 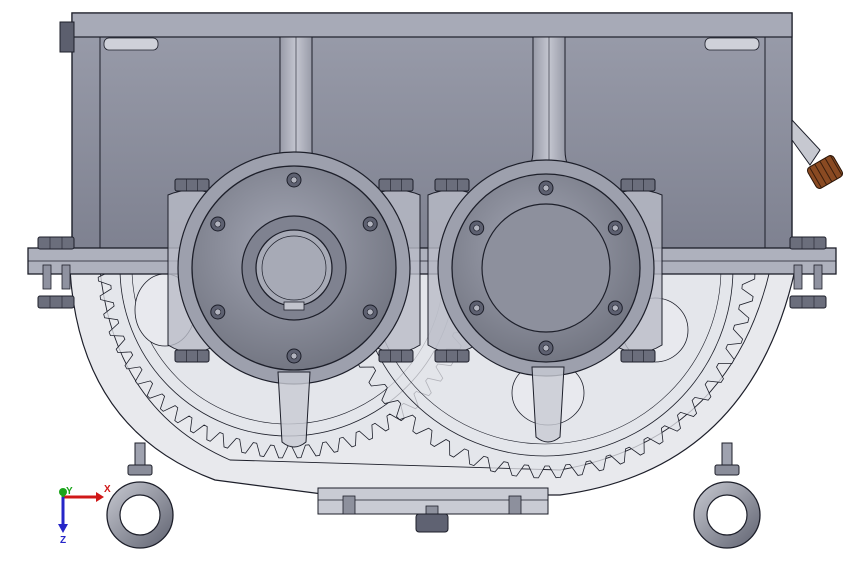 I want to click on flange-bolt-4-head, so click(x=808, y=302).